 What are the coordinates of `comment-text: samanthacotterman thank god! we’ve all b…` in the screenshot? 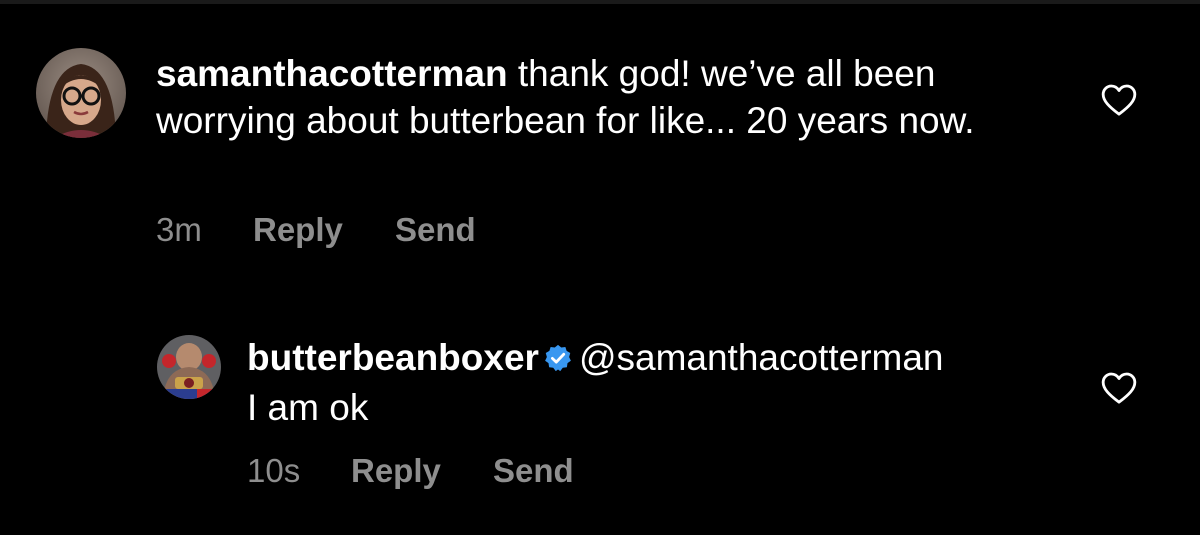 It's located at (606, 97).